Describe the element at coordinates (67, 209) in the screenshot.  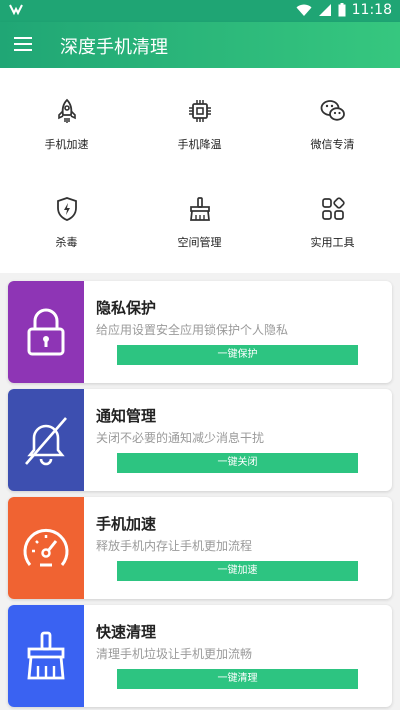
I see `shield-icon` at that location.